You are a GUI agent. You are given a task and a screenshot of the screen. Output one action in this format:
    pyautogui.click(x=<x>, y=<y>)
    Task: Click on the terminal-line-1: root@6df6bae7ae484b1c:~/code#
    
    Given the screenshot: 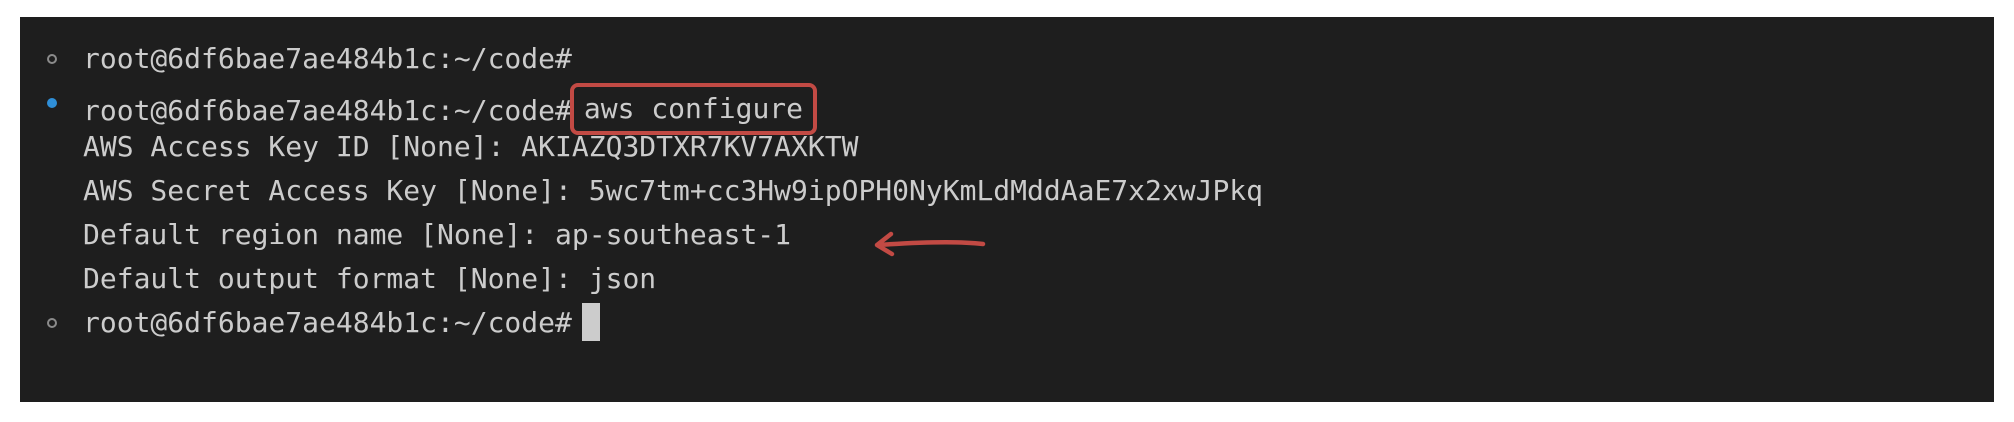 What is the action you would take?
    pyautogui.click(x=327, y=59)
    